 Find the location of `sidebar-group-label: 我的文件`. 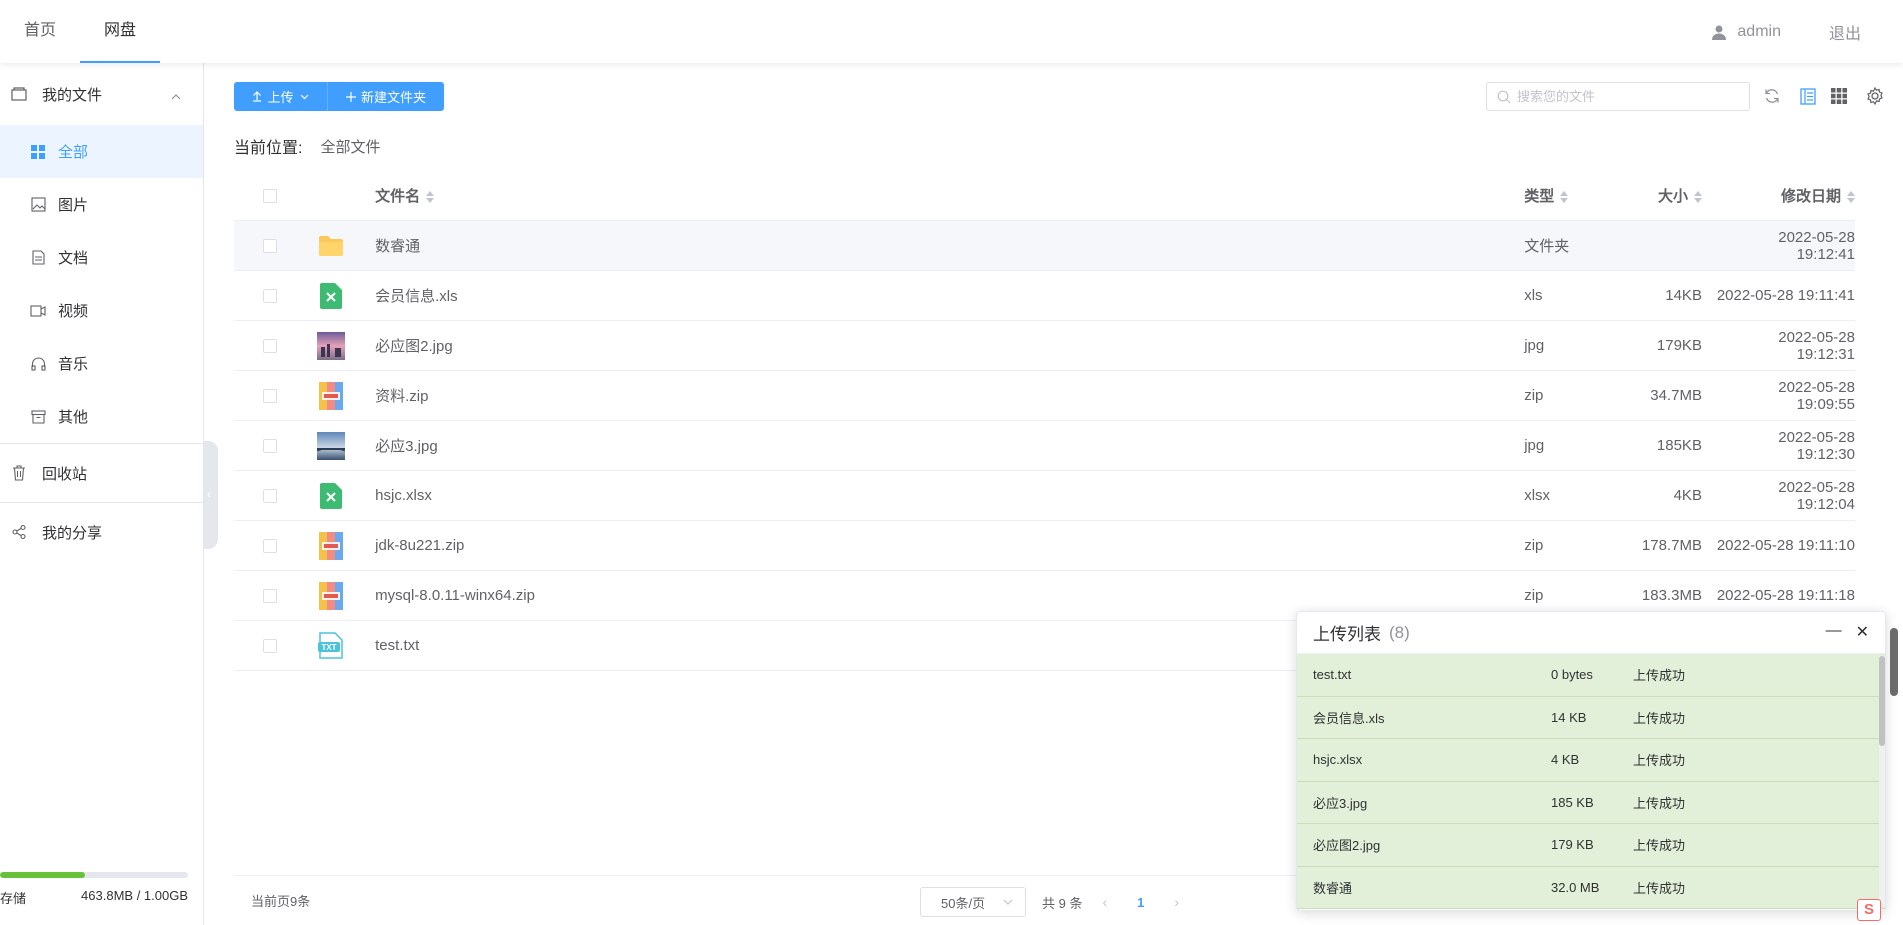

sidebar-group-label: 我的文件 is located at coordinates (72, 95).